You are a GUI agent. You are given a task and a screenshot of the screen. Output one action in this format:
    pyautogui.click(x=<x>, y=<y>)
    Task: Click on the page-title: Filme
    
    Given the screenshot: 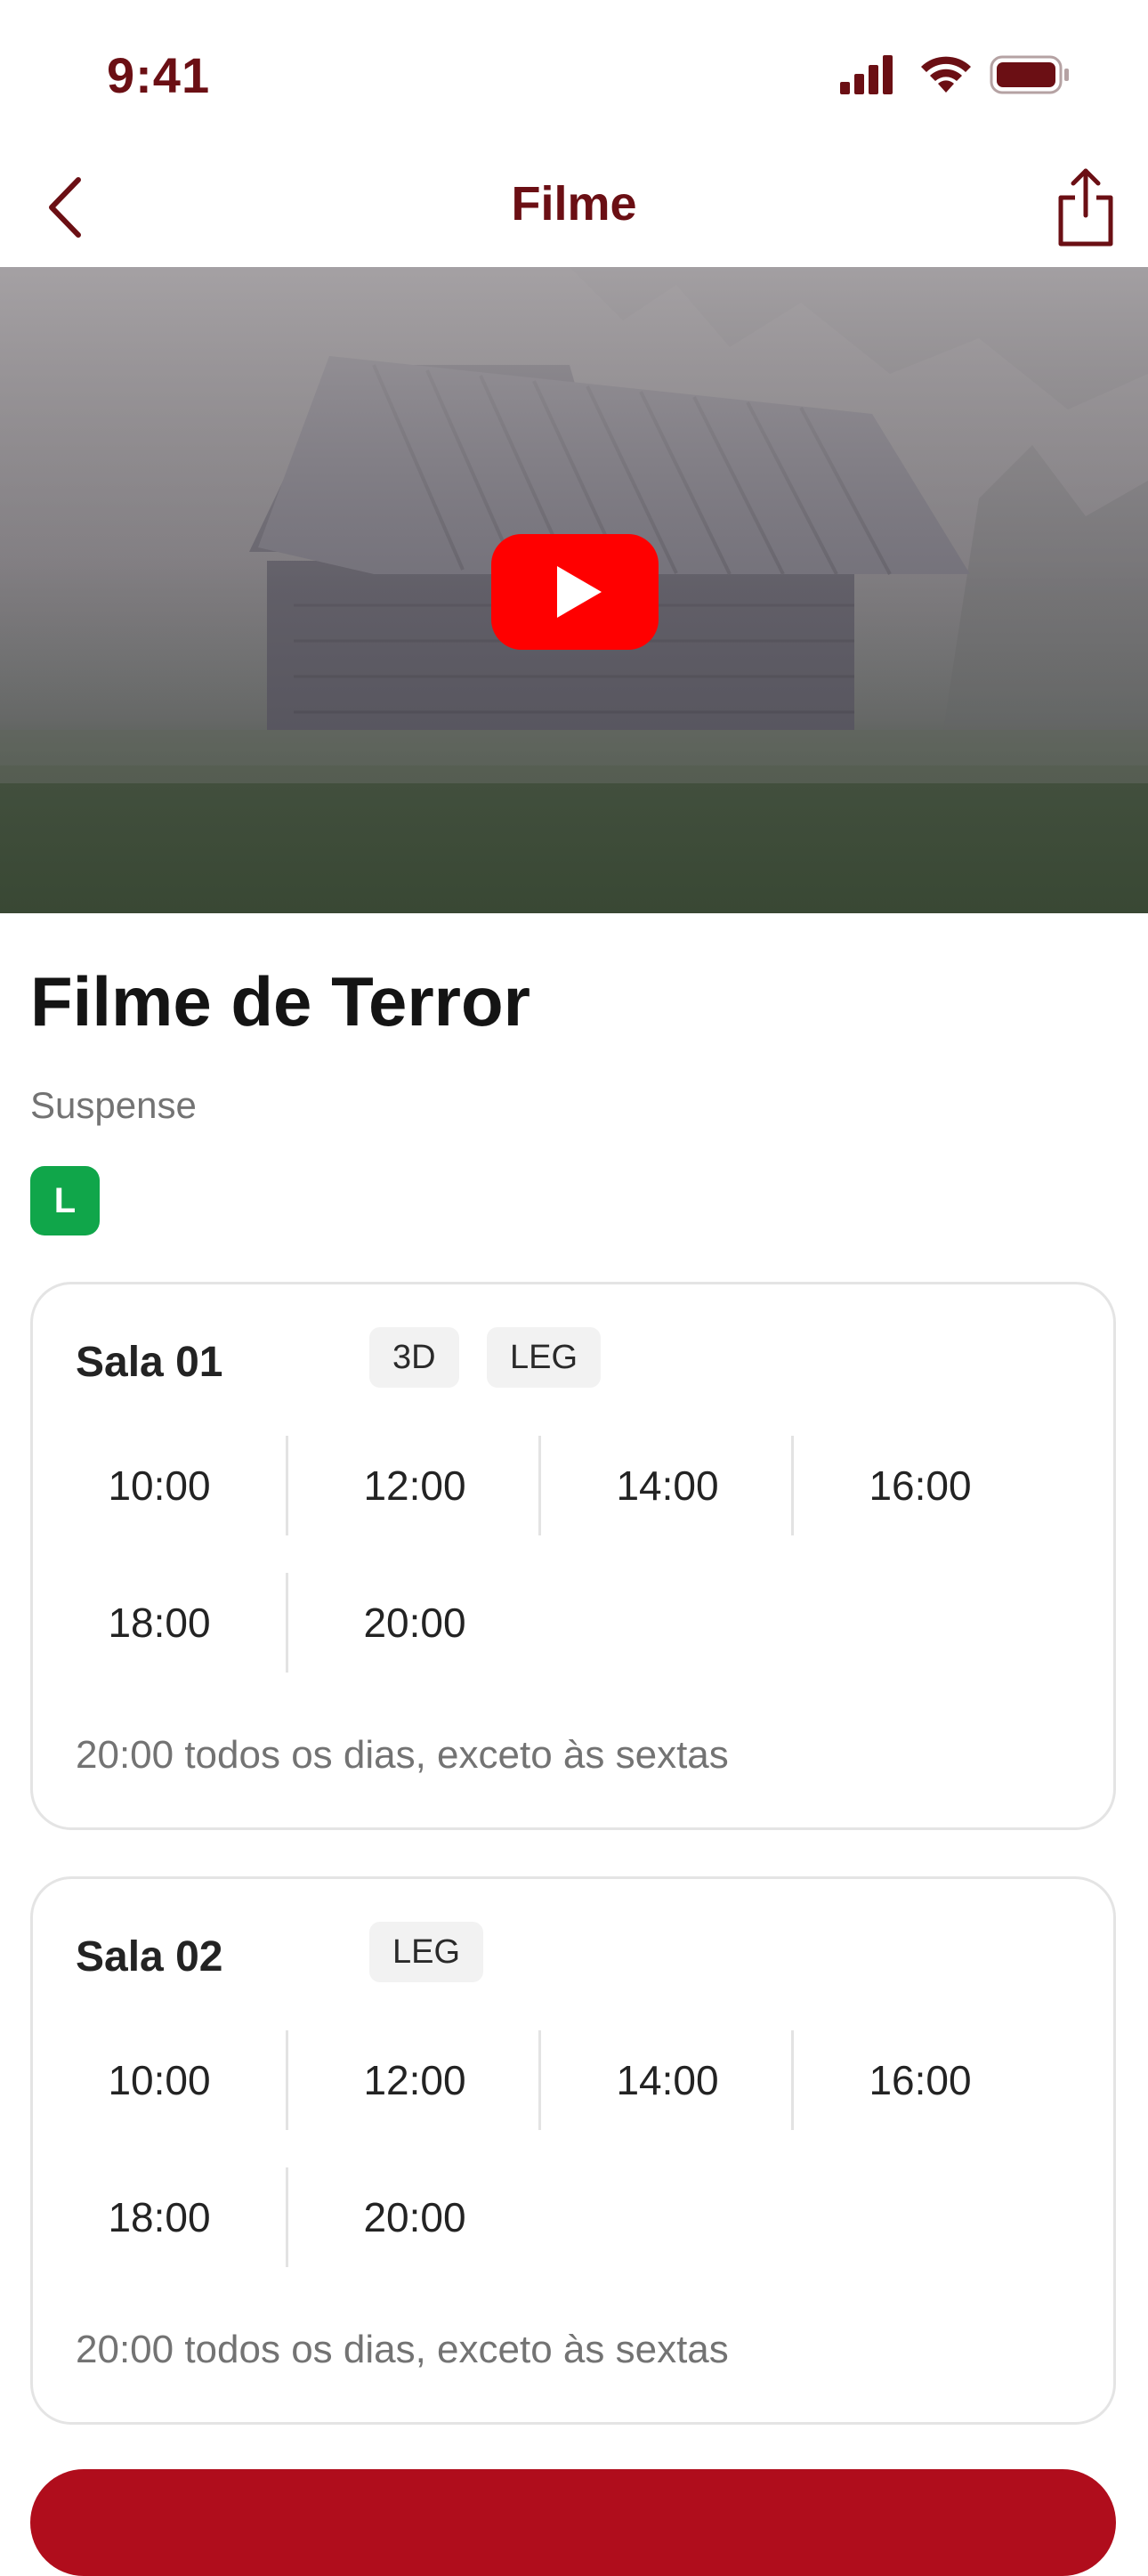 What is the action you would take?
    pyautogui.click(x=574, y=204)
    